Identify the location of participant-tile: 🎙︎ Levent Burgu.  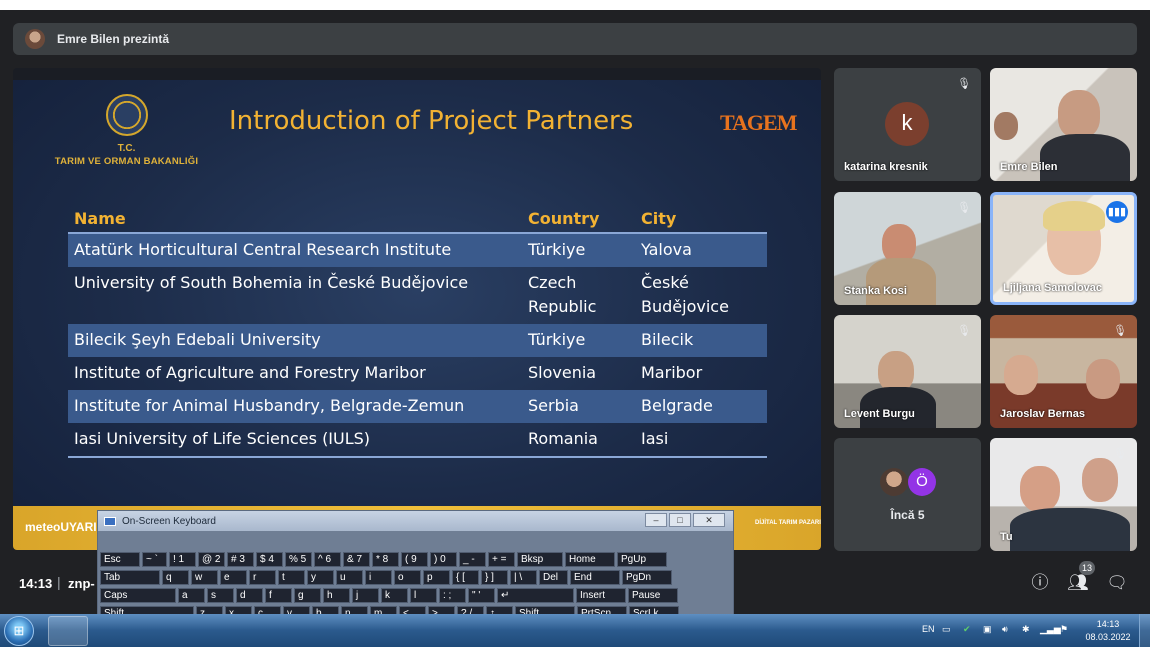
(907, 371).